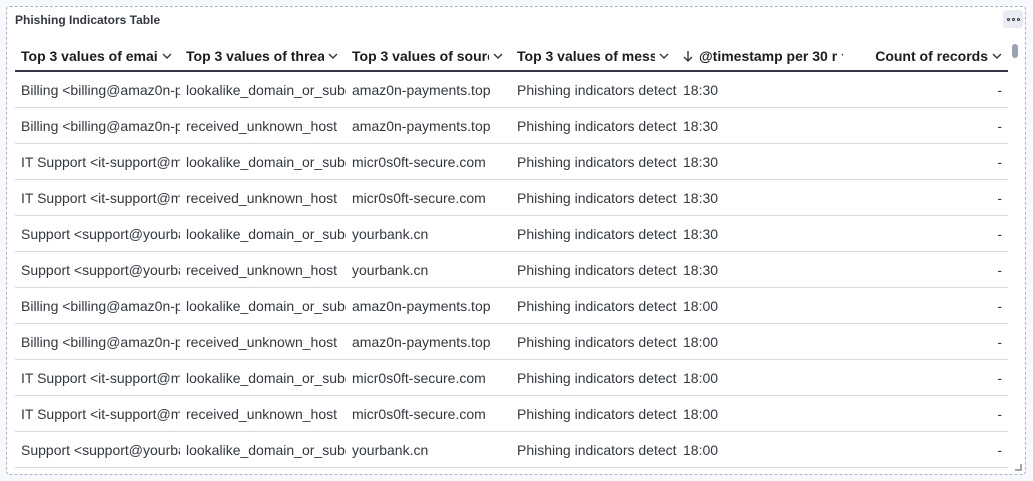 Image resolution: width=1033 pixels, height=481 pixels. What do you see at coordinates (263, 56) in the screenshot?
I see `column-header-1: Top 3 values of threat.indicator` at bounding box center [263, 56].